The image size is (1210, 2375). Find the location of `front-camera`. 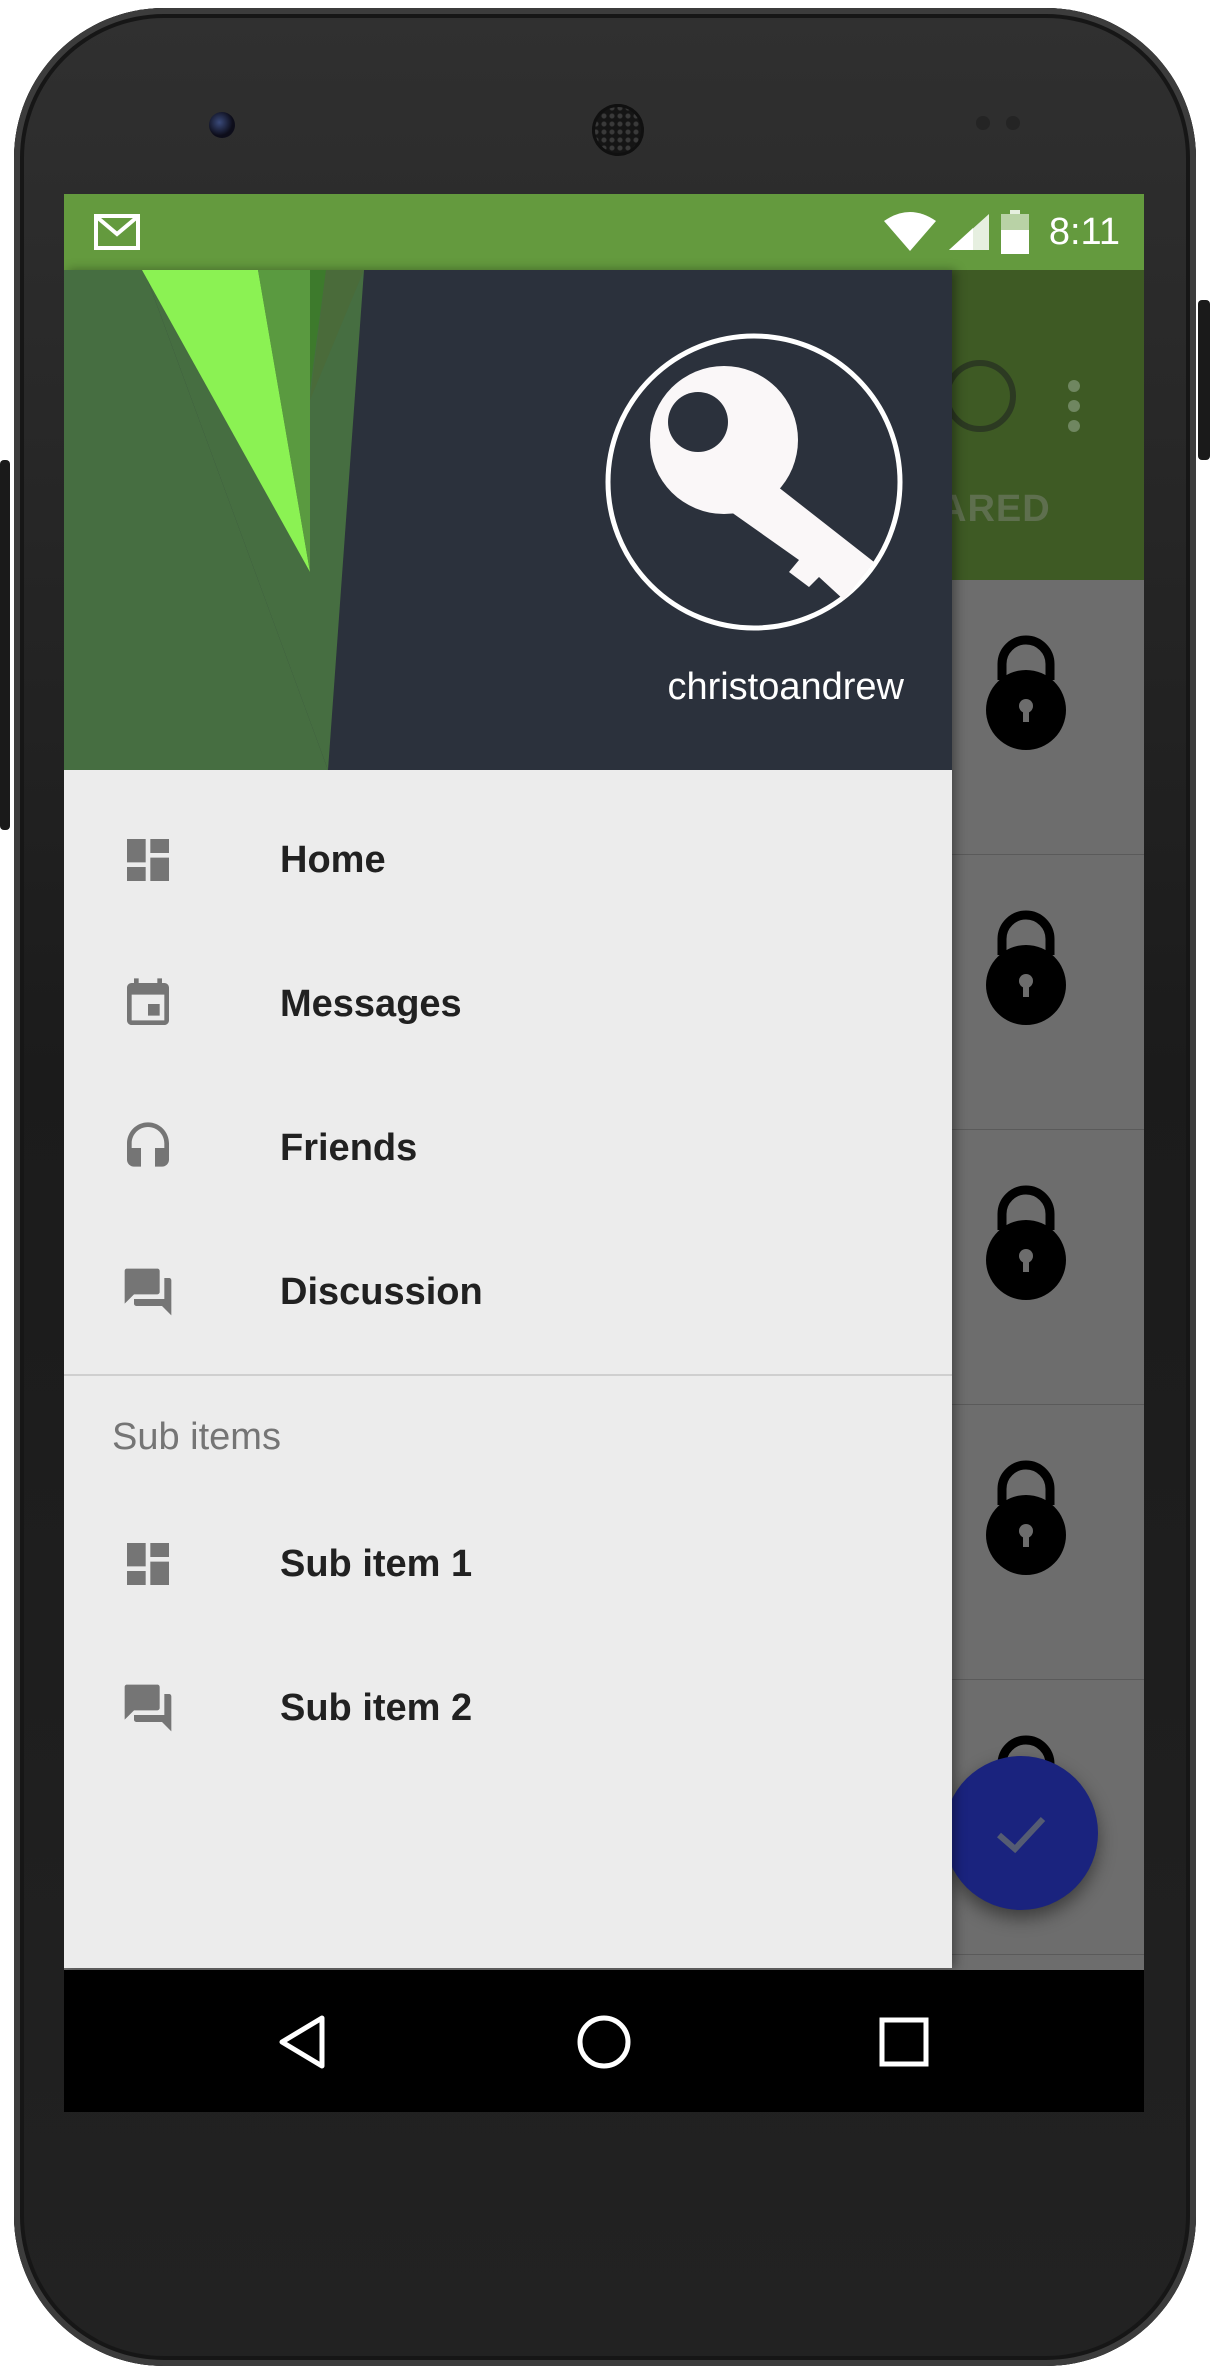

front-camera is located at coordinates (222, 125).